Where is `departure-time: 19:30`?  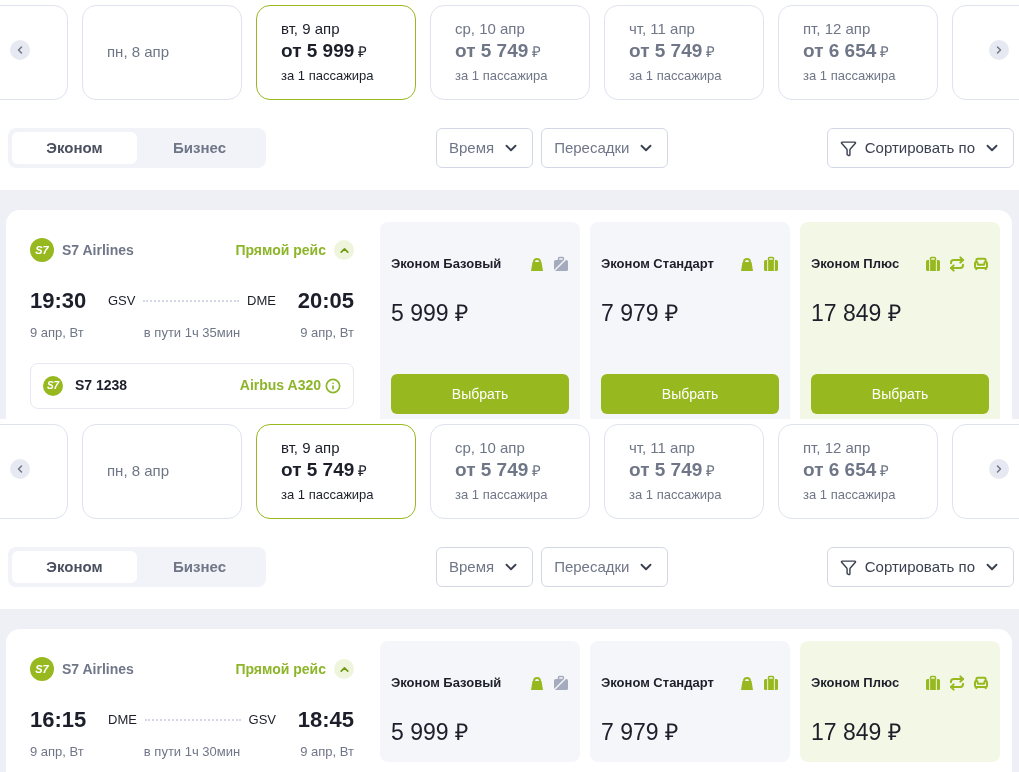 departure-time: 19:30 is located at coordinates (59, 301).